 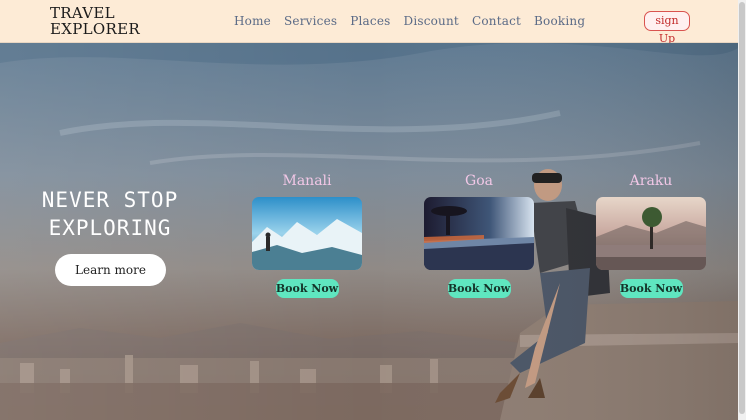 I want to click on nav-home: Home, so click(x=252, y=21).